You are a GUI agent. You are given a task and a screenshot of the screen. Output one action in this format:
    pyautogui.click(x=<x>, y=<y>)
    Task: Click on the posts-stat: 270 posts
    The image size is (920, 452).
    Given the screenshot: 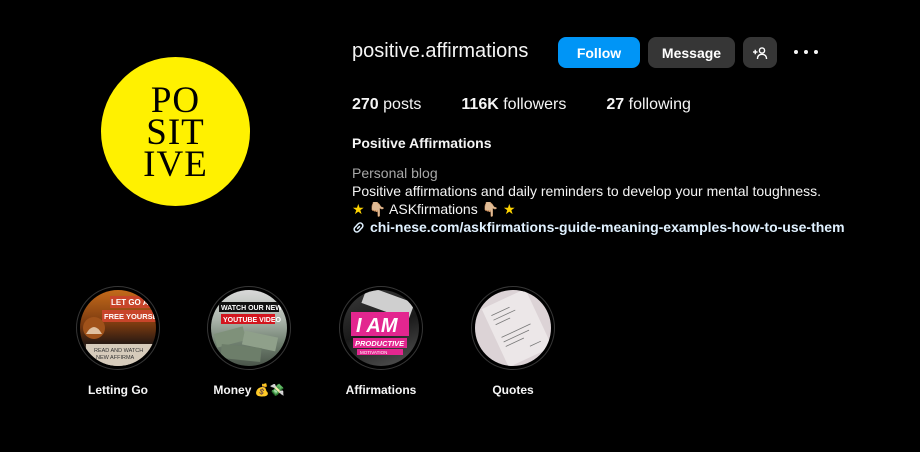 What is the action you would take?
    pyautogui.click(x=386, y=105)
    